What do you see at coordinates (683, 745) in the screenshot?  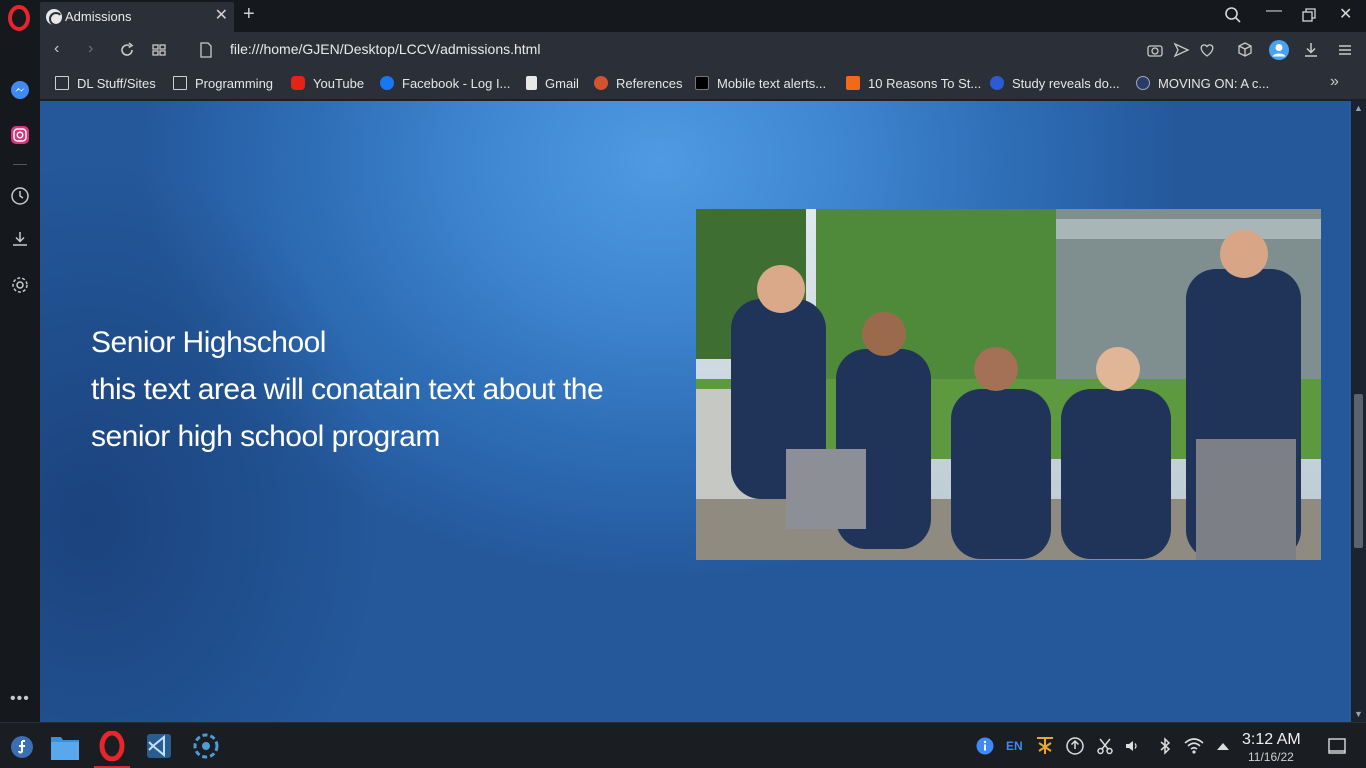 I see `taskbar: EN 3:12 AM 11/16/22` at bounding box center [683, 745].